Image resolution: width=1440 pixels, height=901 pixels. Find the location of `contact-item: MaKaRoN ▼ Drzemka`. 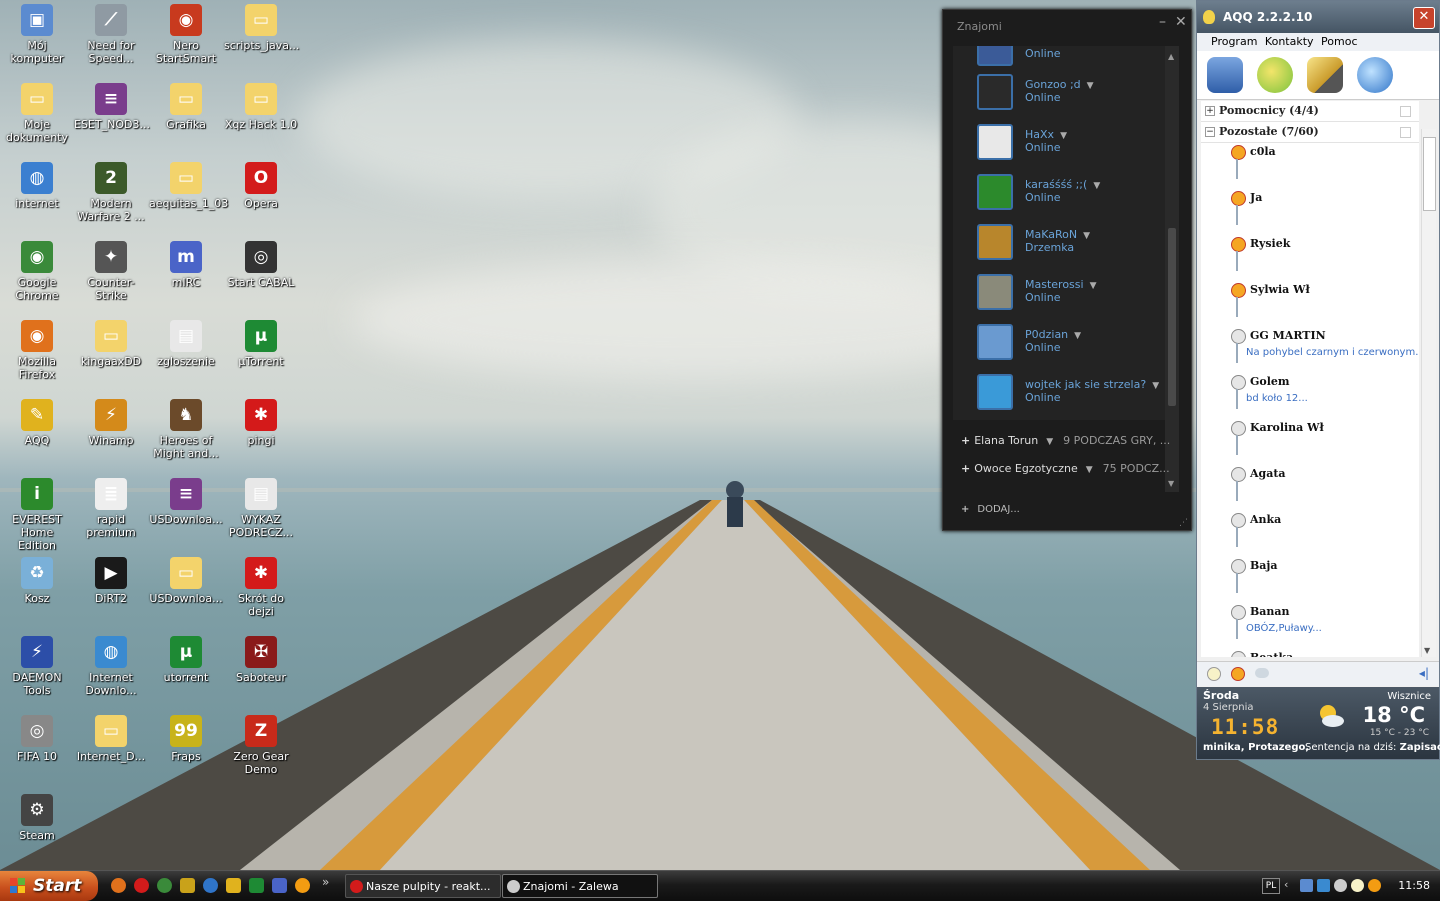

contact-item: MaKaRoN ▼ Drzemka is located at coordinates (1059, 243).